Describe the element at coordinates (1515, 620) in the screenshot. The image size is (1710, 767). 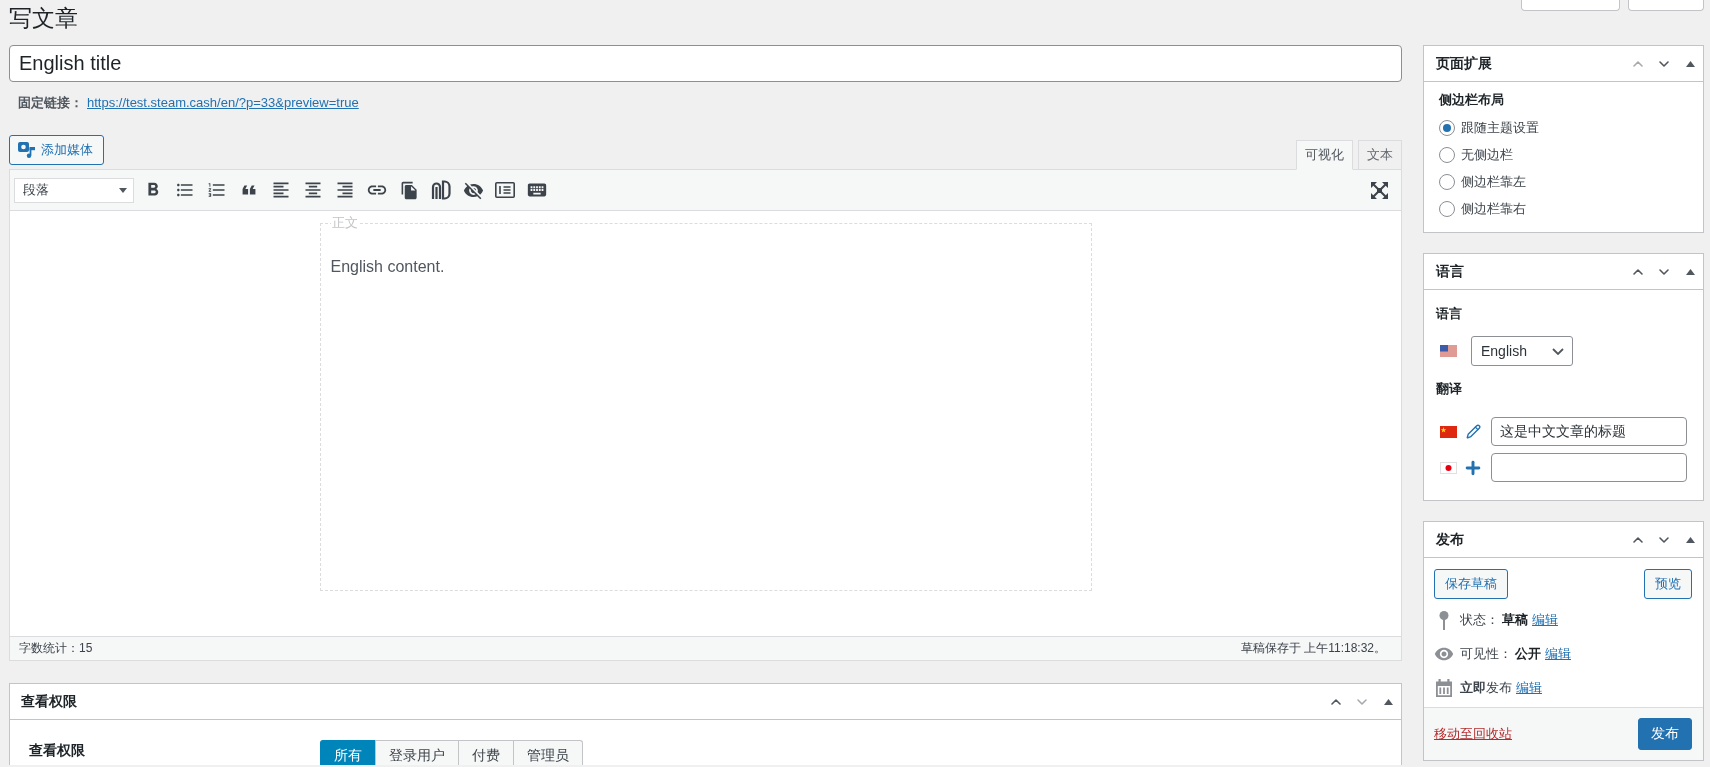
I see `publish-value: 草稿` at that location.